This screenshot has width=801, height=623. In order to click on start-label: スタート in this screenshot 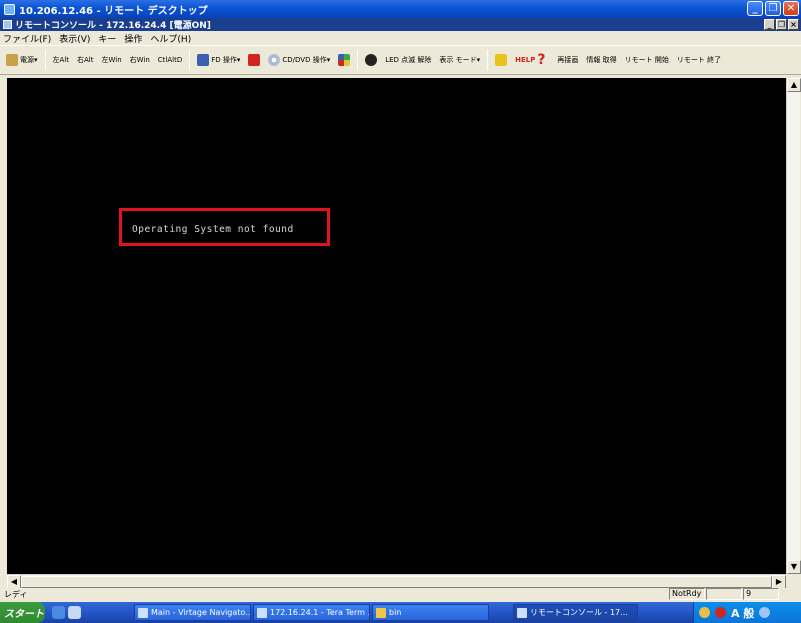, I will do `click(24, 614)`.